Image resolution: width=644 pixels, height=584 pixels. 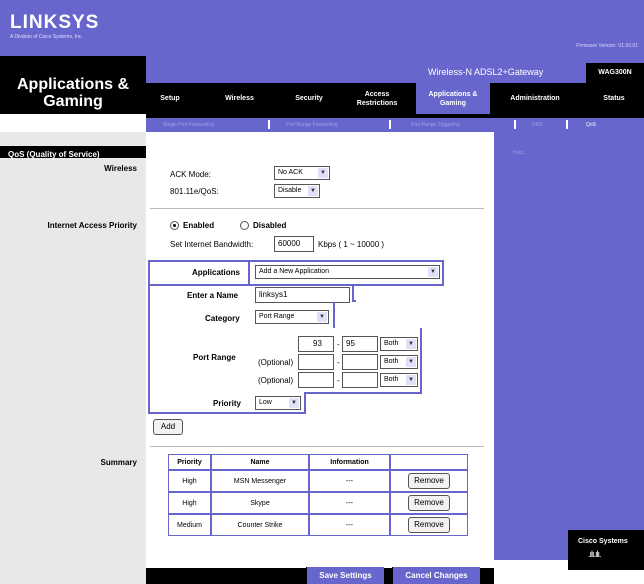 What do you see at coordinates (120, 168) in the screenshot?
I see `wireless-section-label: Wireless` at bounding box center [120, 168].